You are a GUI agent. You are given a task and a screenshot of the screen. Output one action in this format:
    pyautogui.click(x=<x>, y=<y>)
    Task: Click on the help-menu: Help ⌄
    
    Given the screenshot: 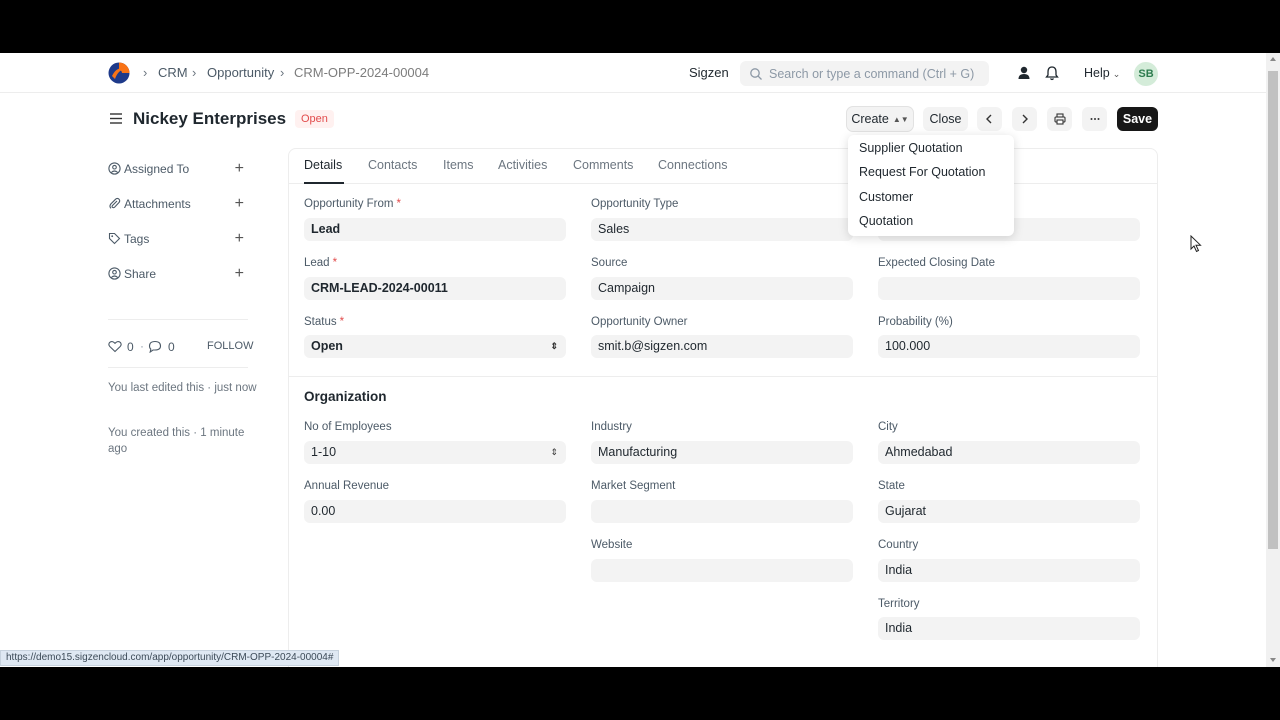 What is the action you would take?
    pyautogui.click(x=1102, y=73)
    